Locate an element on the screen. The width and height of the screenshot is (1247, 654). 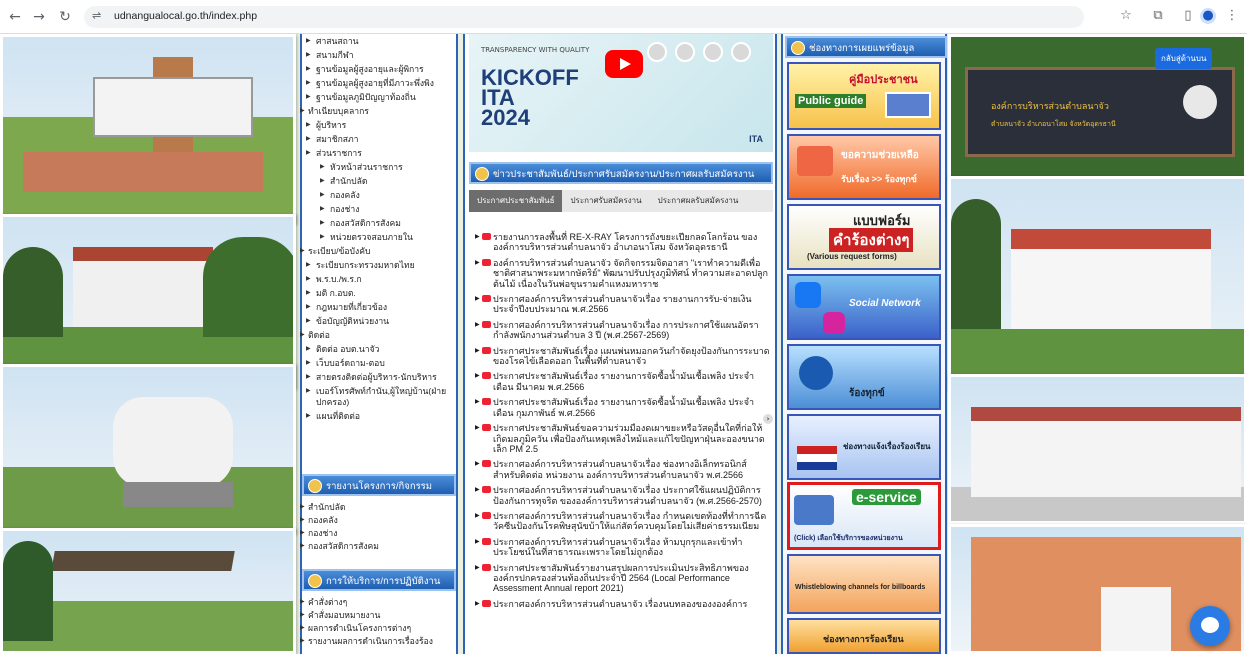
nav-item: เว็บบอร์ดถาม-ตอบ is located at coordinates (379, 363).